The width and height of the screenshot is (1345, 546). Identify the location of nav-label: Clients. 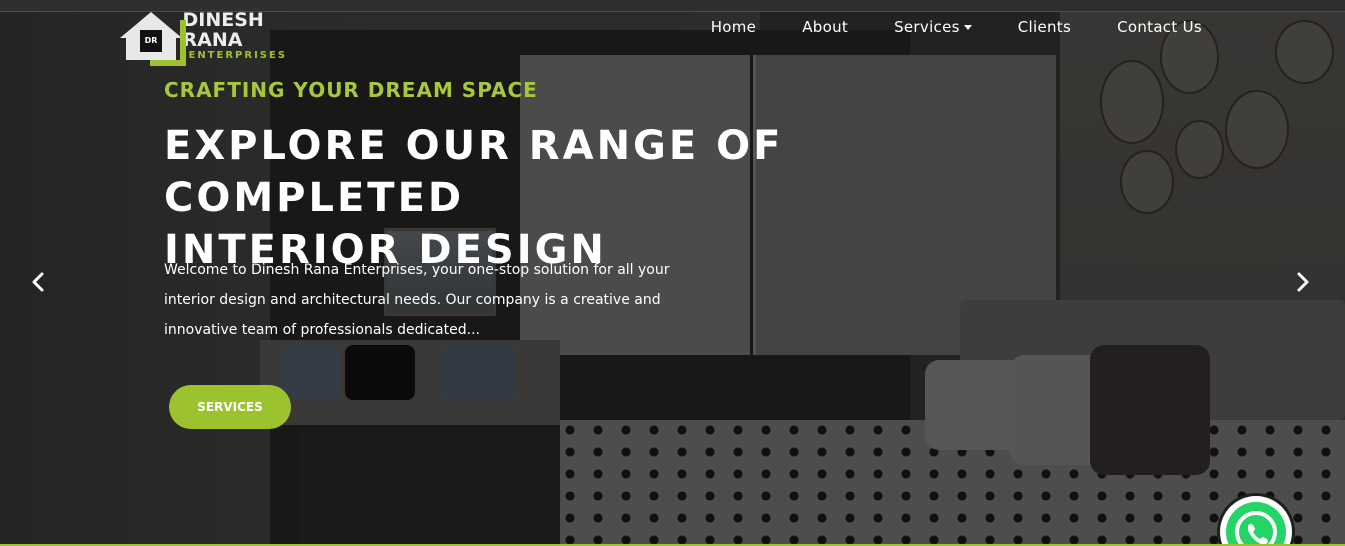
(1044, 27).